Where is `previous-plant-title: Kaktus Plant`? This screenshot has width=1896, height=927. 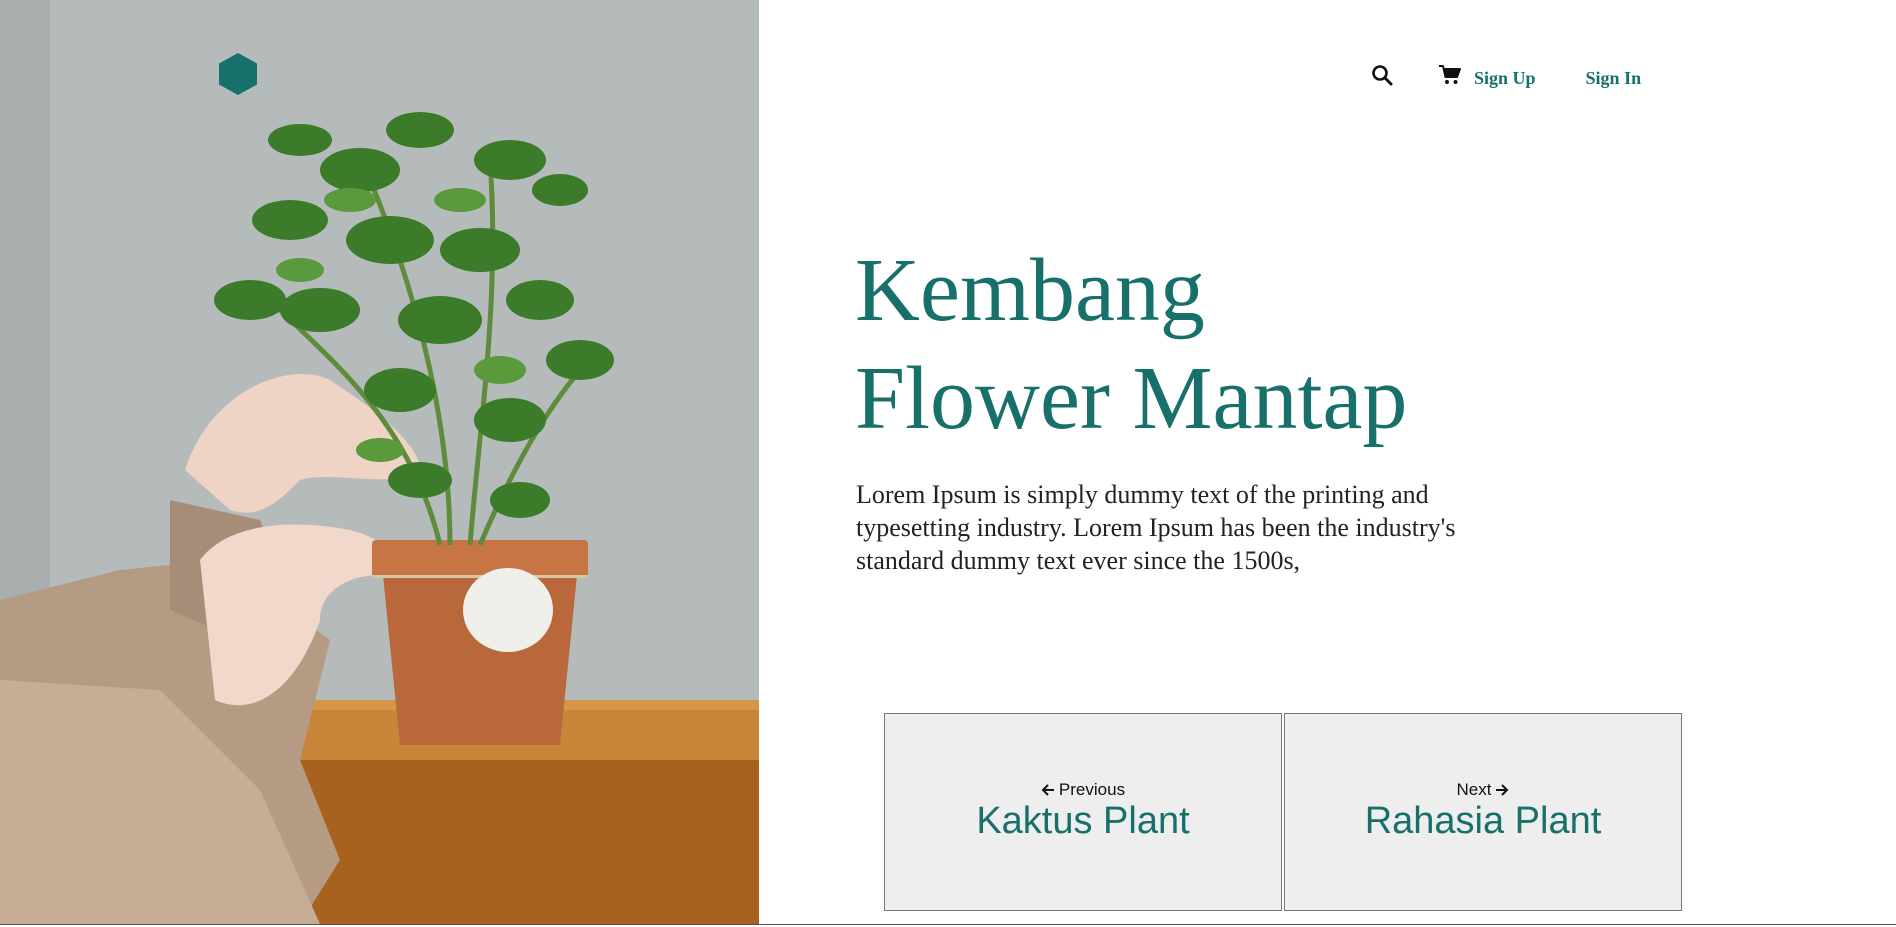
previous-plant-title: Kaktus Plant is located at coordinates (1083, 821).